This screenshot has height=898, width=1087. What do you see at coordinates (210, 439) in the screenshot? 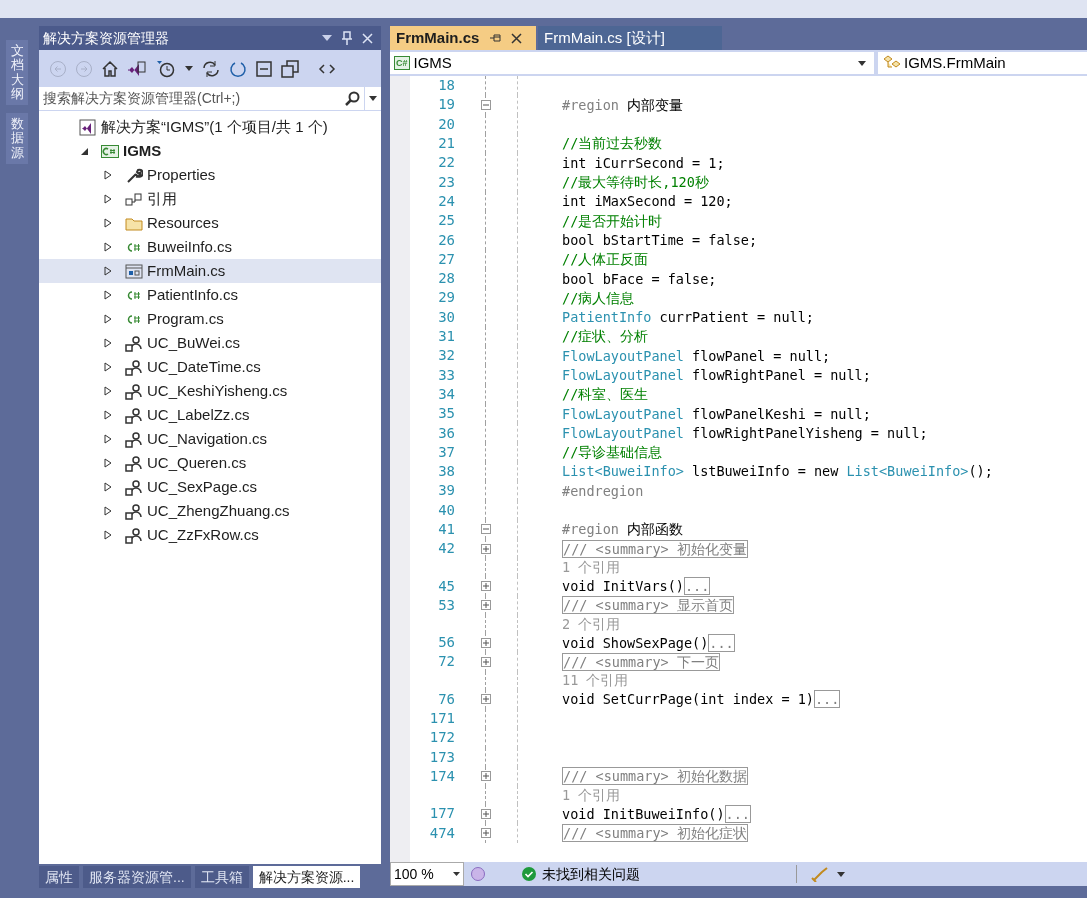
I see `tree-item: UC_Navigation.cs` at bounding box center [210, 439].